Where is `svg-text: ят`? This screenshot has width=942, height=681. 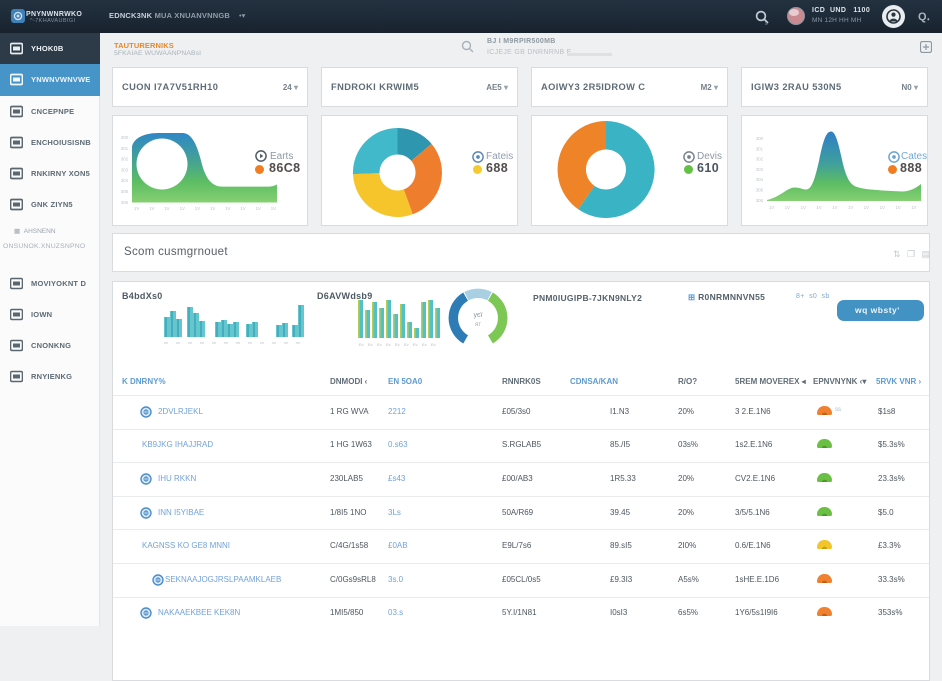 svg-text: ят is located at coordinates (478, 325).